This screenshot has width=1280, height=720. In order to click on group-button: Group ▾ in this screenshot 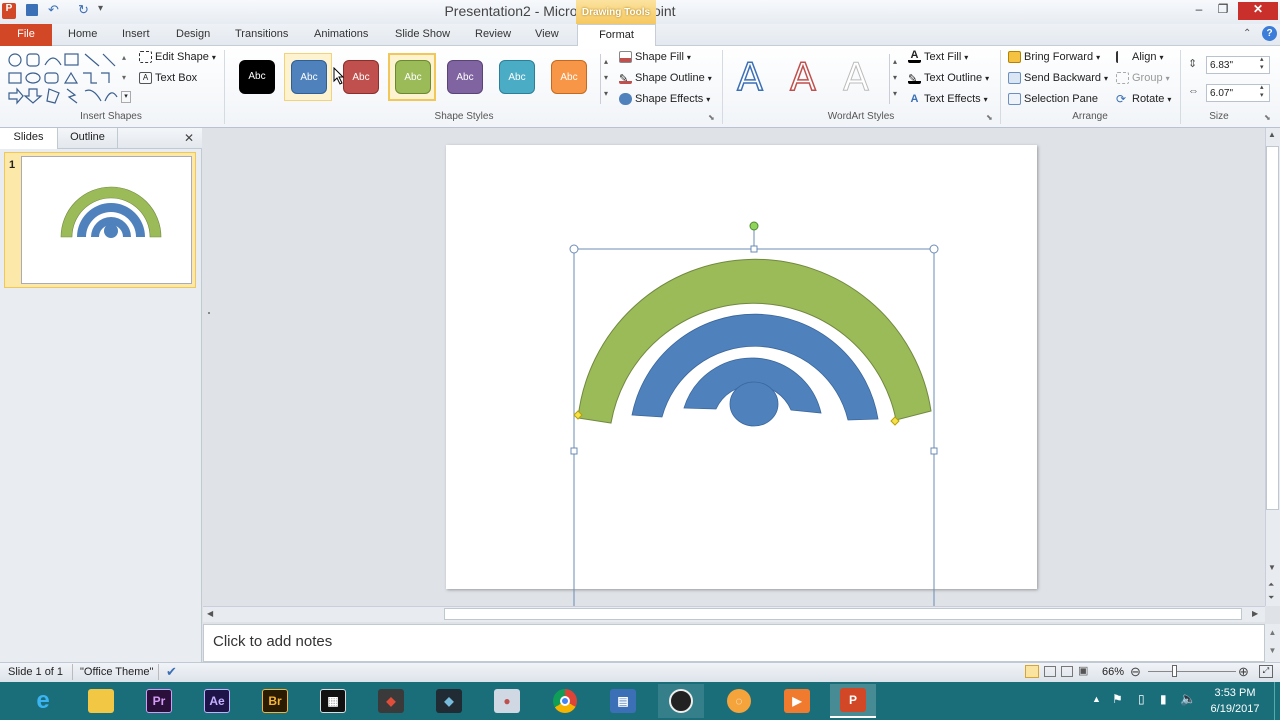, I will do `click(1143, 78)`.